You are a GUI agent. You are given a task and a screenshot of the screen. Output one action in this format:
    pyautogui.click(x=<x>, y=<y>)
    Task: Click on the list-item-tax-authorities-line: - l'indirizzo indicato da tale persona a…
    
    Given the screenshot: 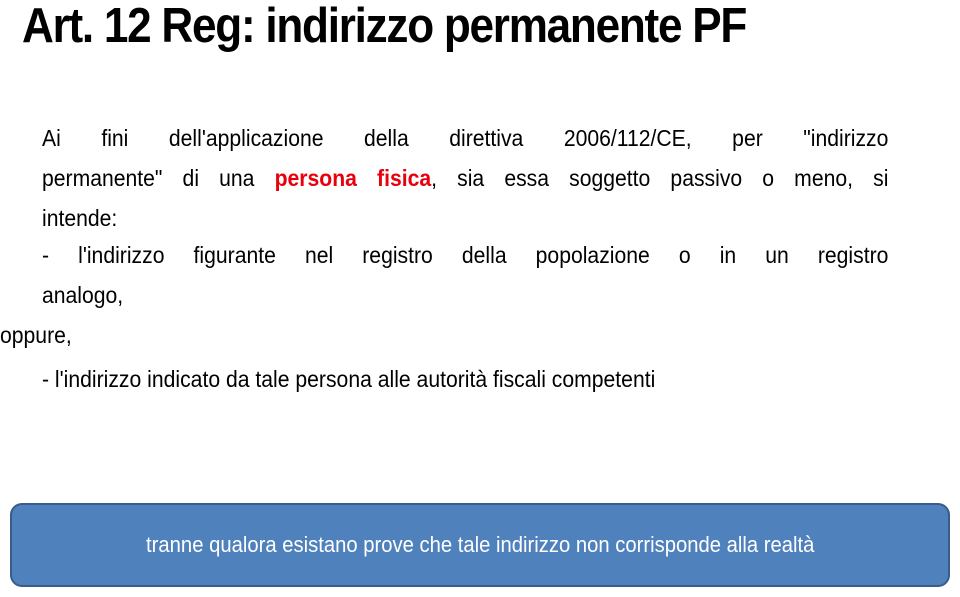 What is the action you would take?
    pyautogui.click(x=349, y=379)
    